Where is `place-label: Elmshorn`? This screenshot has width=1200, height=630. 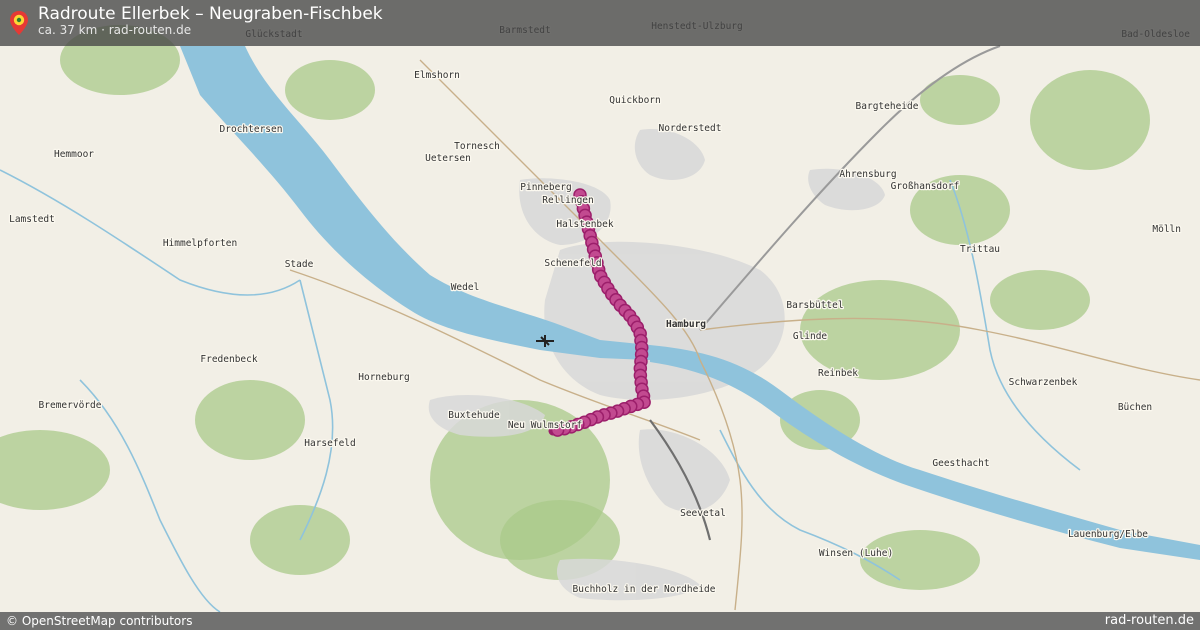 place-label: Elmshorn is located at coordinates (437, 75).